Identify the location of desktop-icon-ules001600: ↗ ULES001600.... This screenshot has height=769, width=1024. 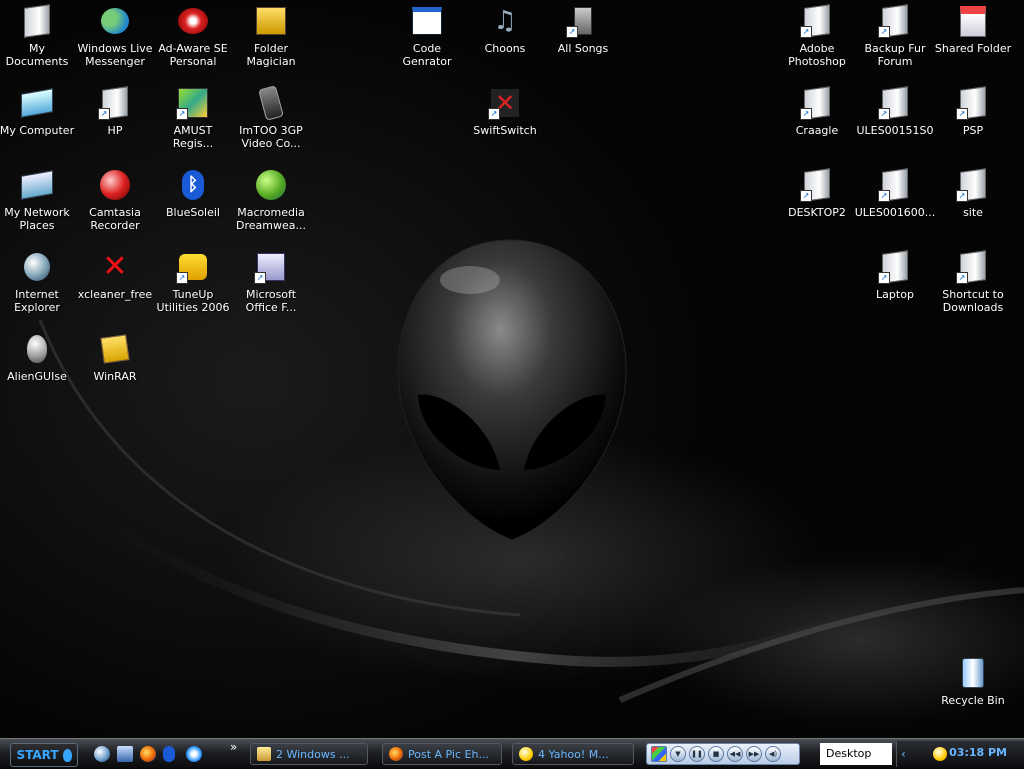
(895, 193).